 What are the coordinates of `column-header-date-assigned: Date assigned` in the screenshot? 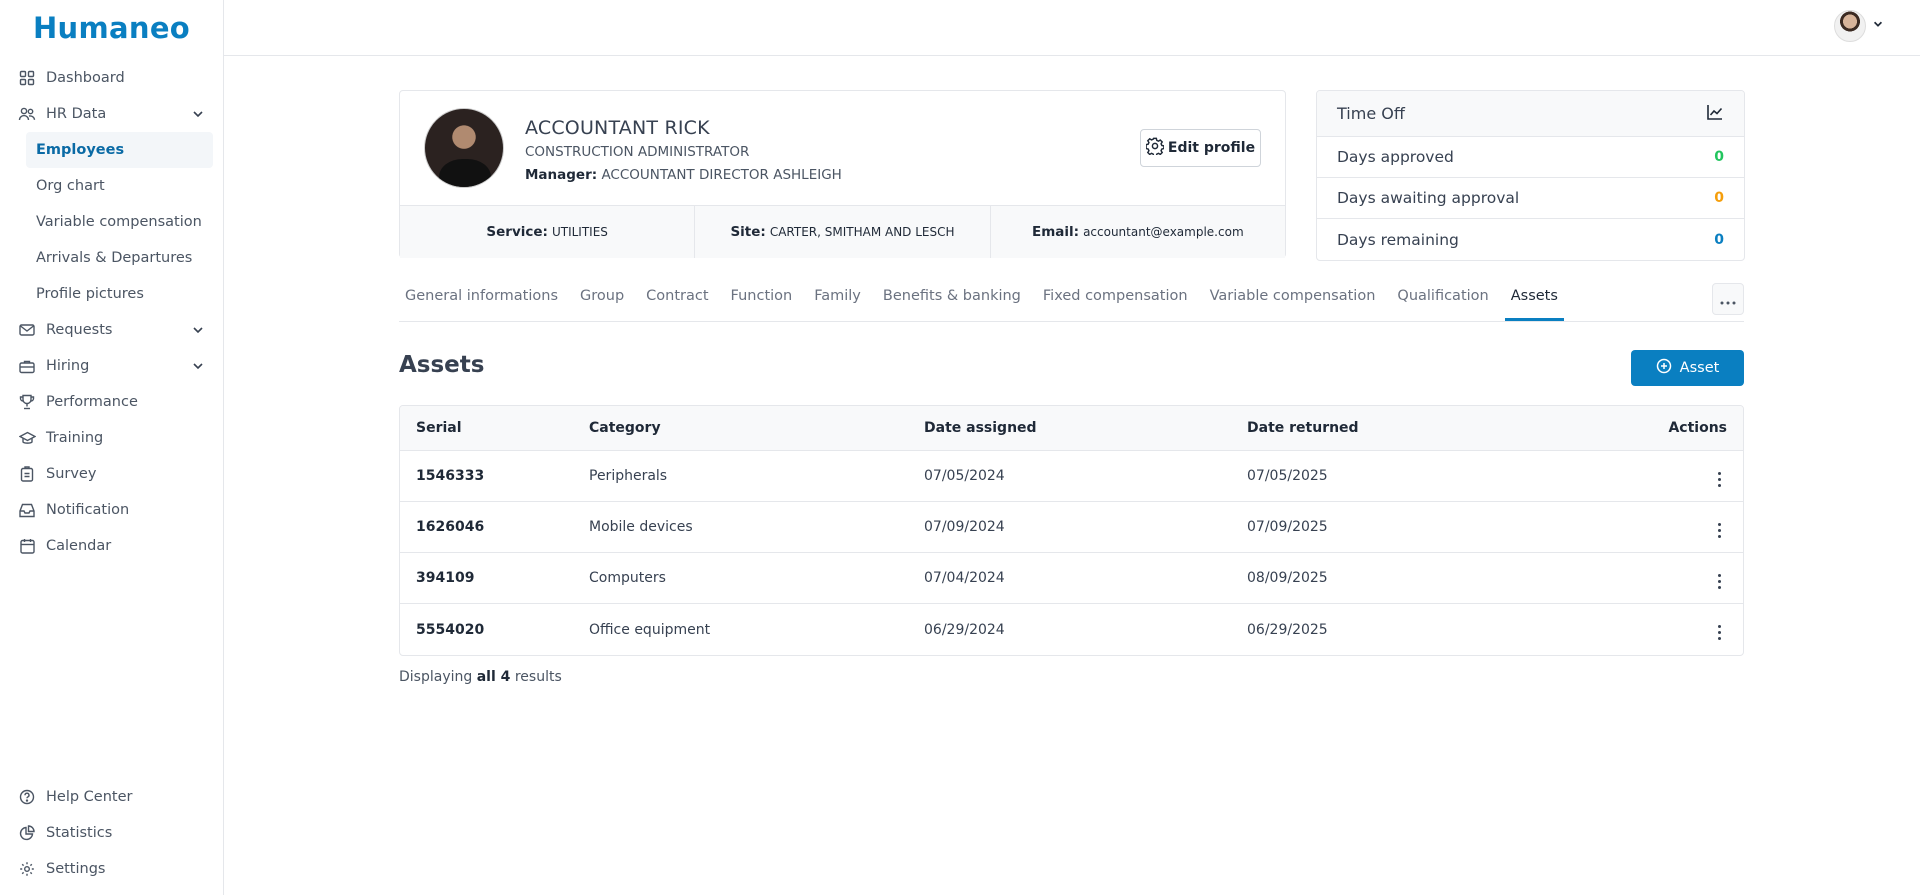 It's located at (1085, 428).